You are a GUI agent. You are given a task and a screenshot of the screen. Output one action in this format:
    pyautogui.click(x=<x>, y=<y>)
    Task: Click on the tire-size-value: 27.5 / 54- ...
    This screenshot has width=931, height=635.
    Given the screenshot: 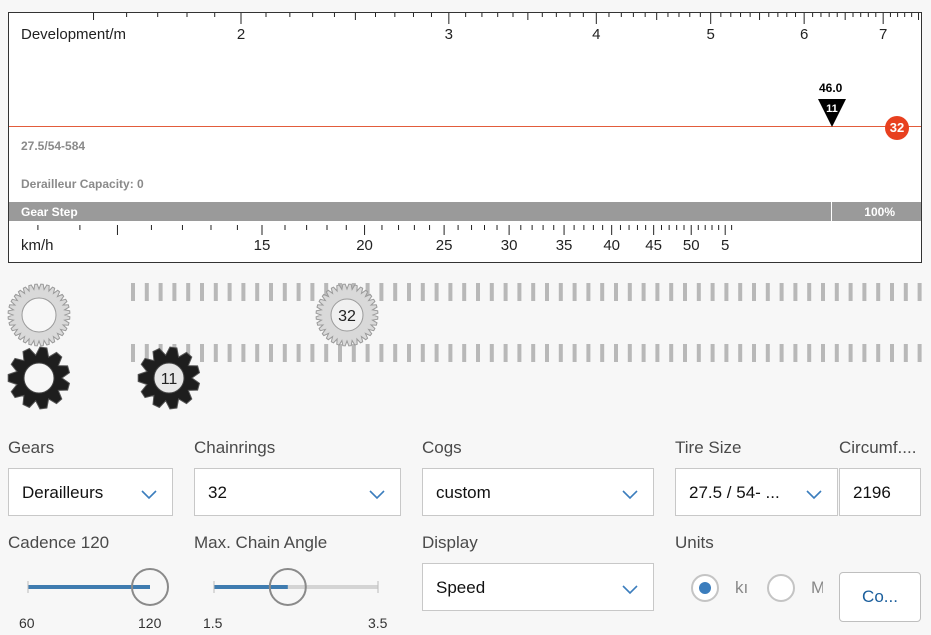 What is the action you would take?
    pyautogui.click(x=734, y=492)
    